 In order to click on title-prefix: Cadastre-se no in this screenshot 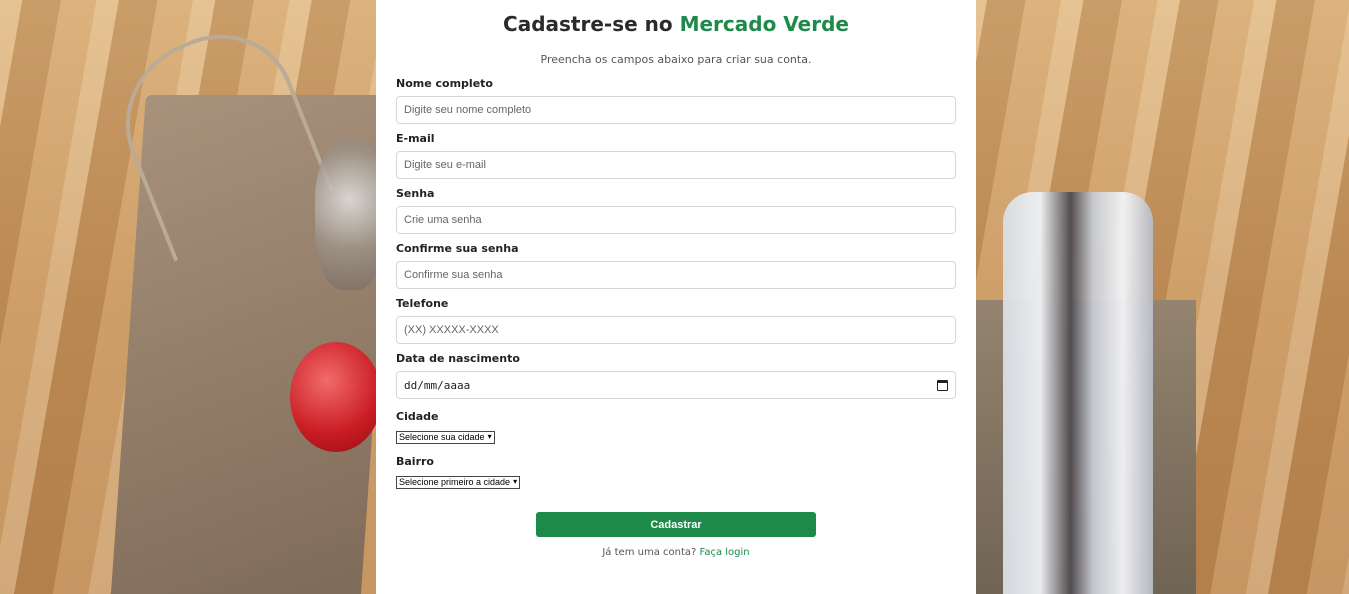, I will do `click(588, 24)`.